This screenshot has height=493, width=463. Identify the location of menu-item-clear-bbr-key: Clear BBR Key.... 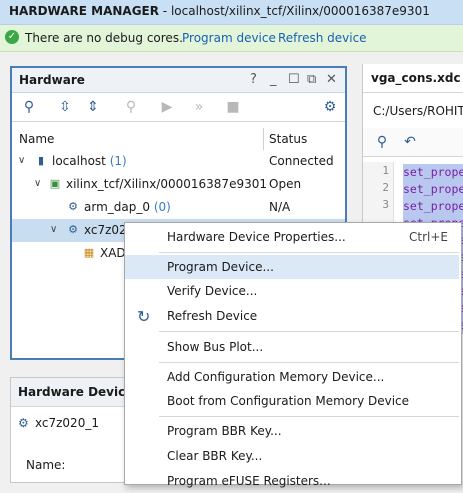
(292, 456).